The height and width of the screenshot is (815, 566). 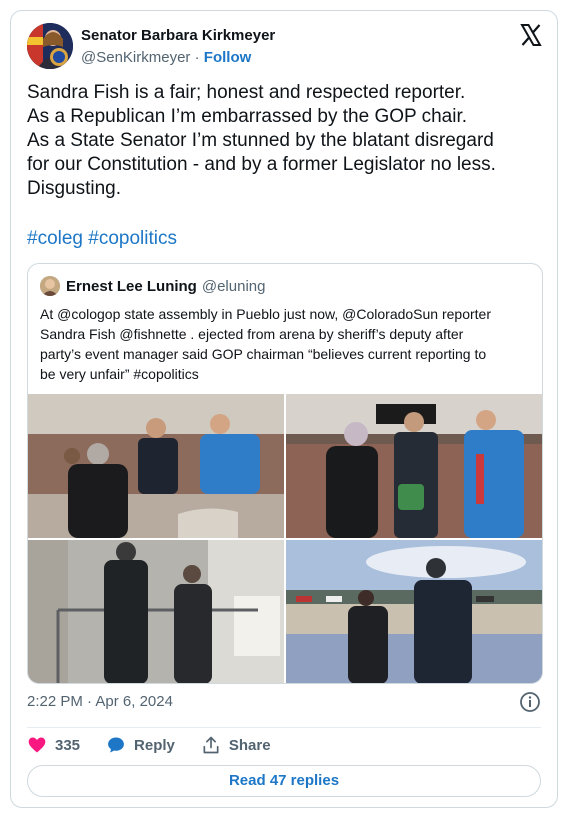 What do you see at coordinates (55, 701) in the screenshot?
I see `tweet-time: 2:22 PM` at bounding box center [55, 701].